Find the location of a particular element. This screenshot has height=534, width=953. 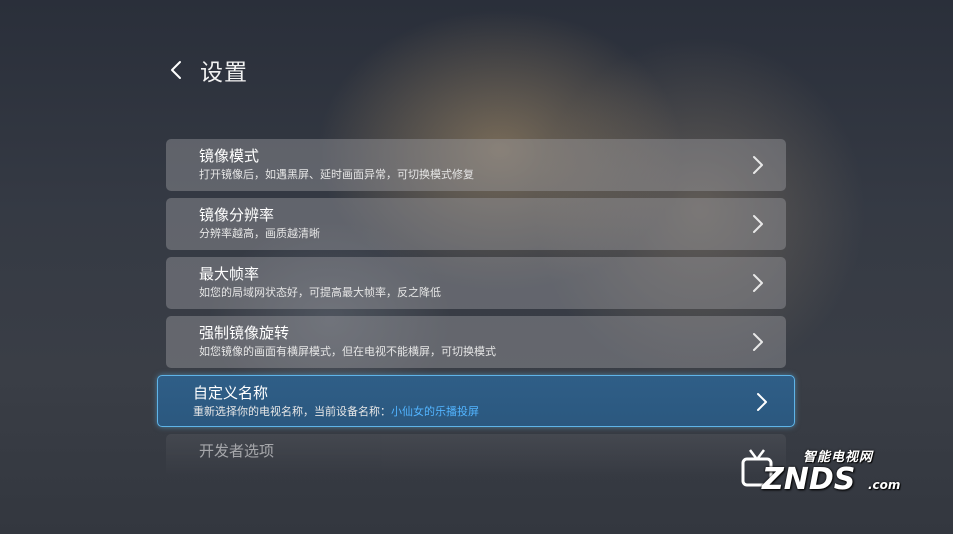

chevron-left-icon is located at coordinates (176, 70).